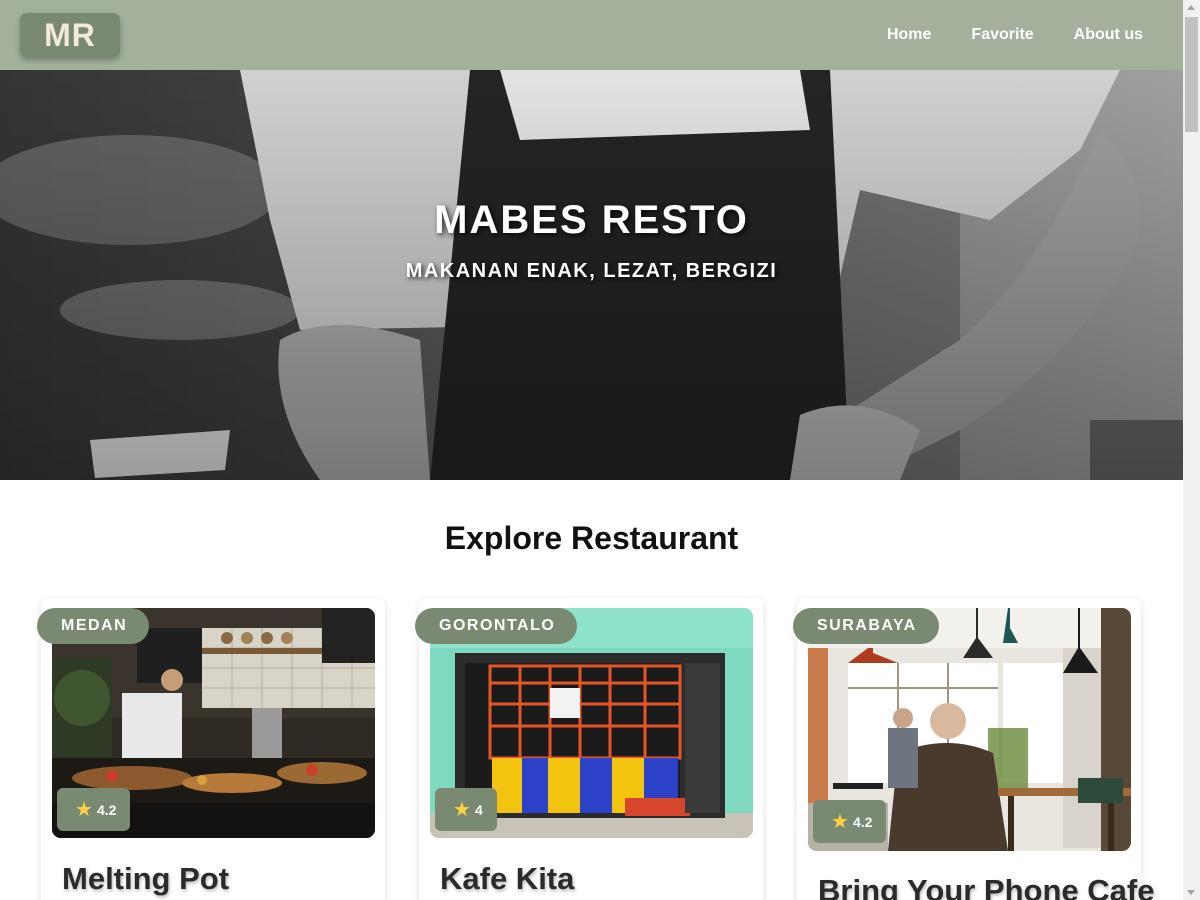  I want to click on scroll-up-icon, so click(1191, 7).